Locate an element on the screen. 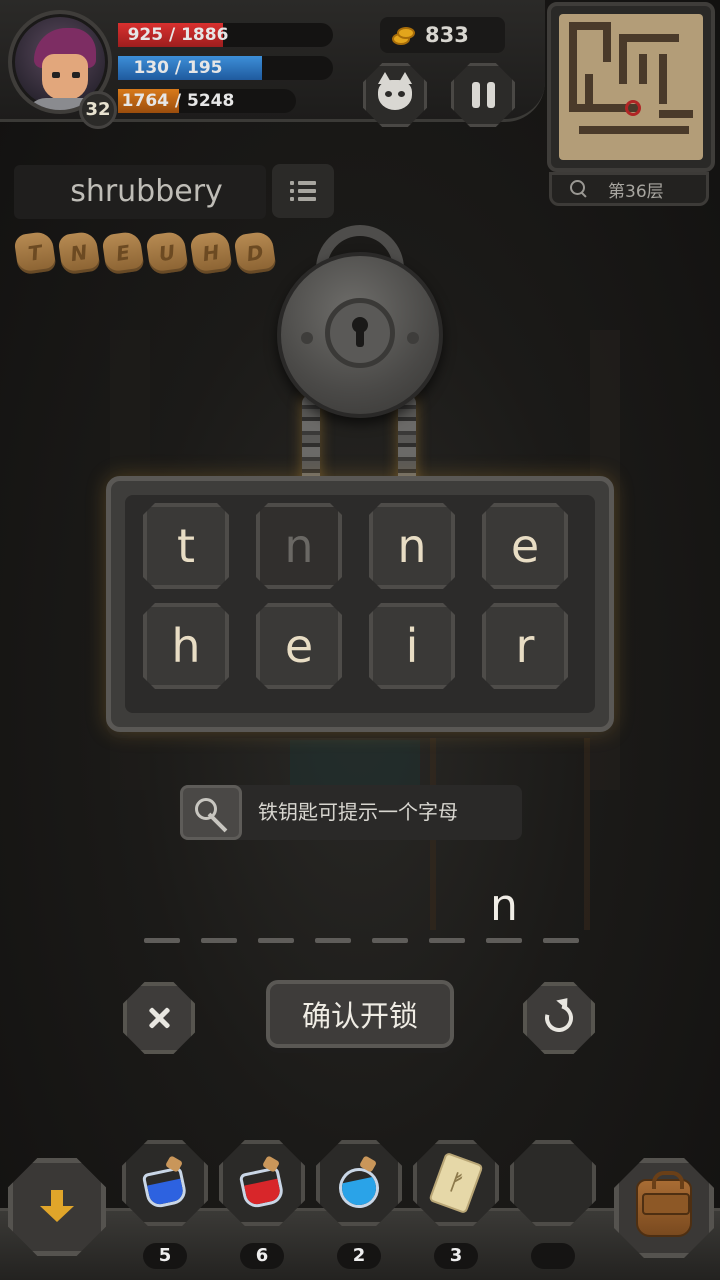  floor-indicator: 第36层 is located at coordinates (629, 189).